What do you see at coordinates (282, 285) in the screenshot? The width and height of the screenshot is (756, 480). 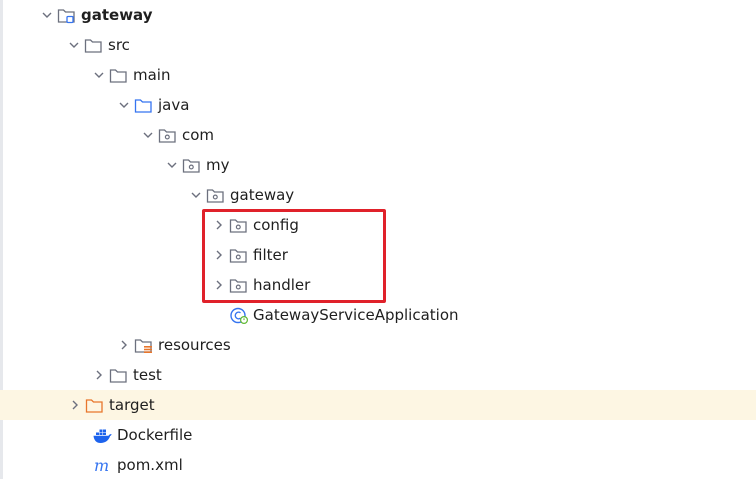 I see `tree-label: handler` at bounding box center [282, 285].